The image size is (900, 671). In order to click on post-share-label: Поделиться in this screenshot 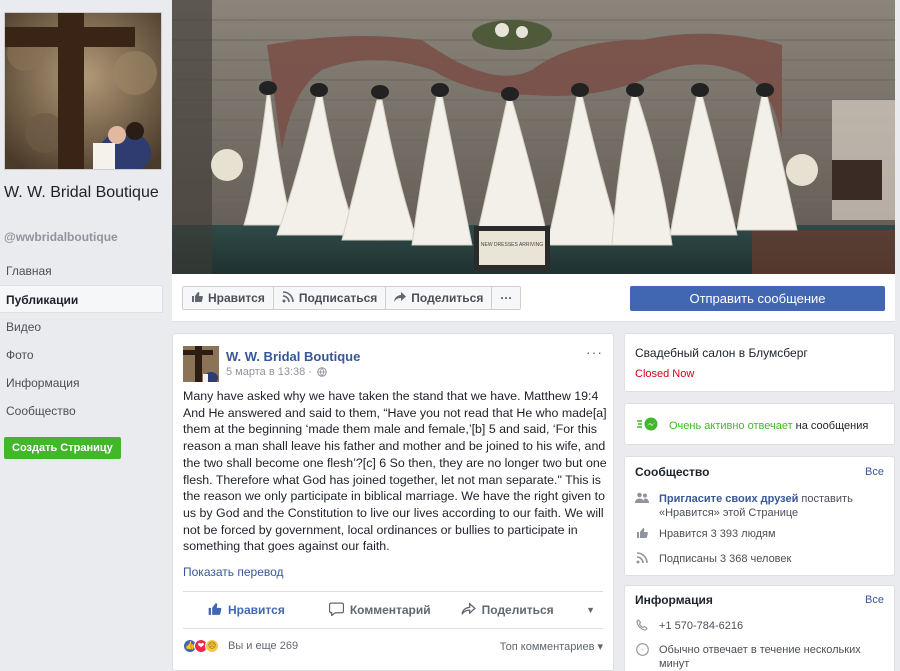, I will do `click(517, 610)`.